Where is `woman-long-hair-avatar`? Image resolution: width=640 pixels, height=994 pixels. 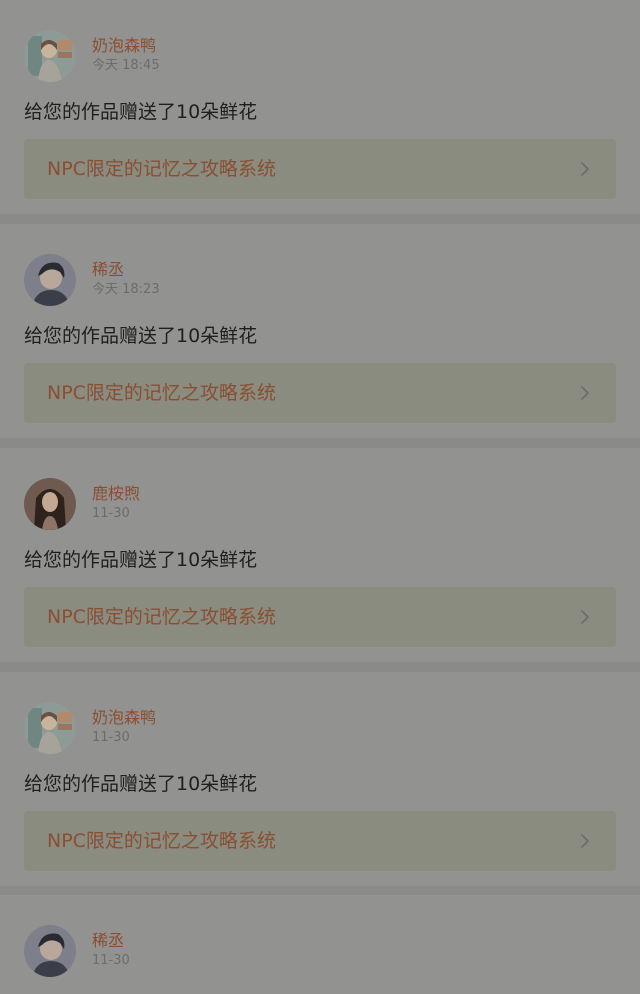
woman-long-hair-avatar is located at coordinates (50, 504).